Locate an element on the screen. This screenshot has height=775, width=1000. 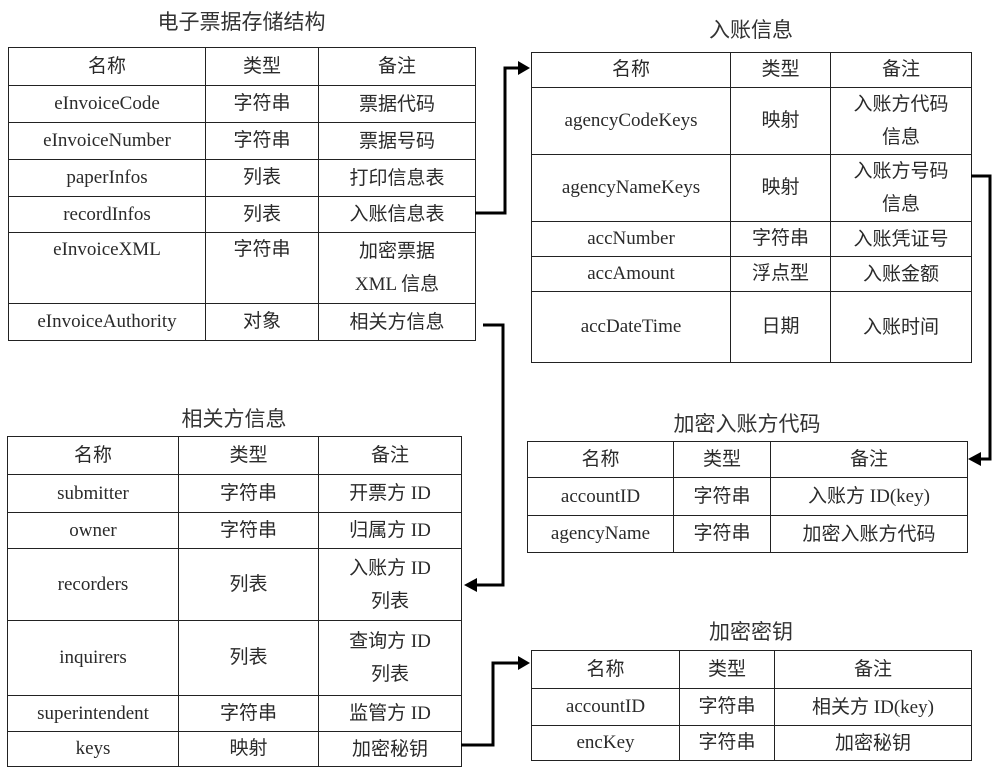
table-row: recorders 列表 入账方 ID 列表 is located at coordinates (234, 584).